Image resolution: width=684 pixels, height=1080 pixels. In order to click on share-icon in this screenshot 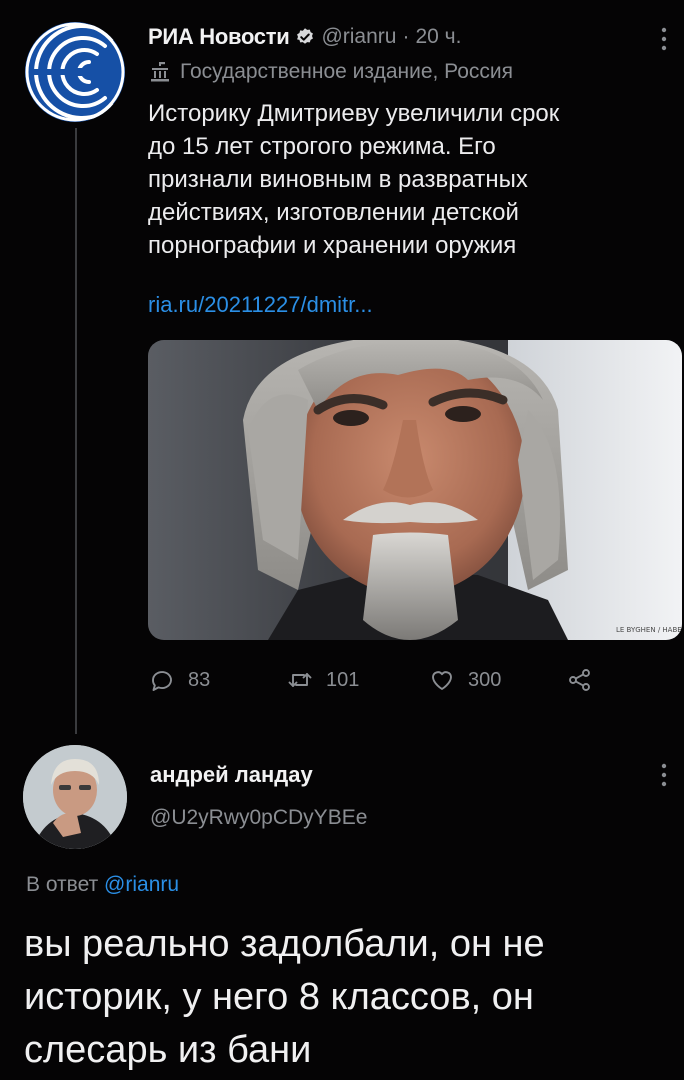, I will do `click(579, 680)`.